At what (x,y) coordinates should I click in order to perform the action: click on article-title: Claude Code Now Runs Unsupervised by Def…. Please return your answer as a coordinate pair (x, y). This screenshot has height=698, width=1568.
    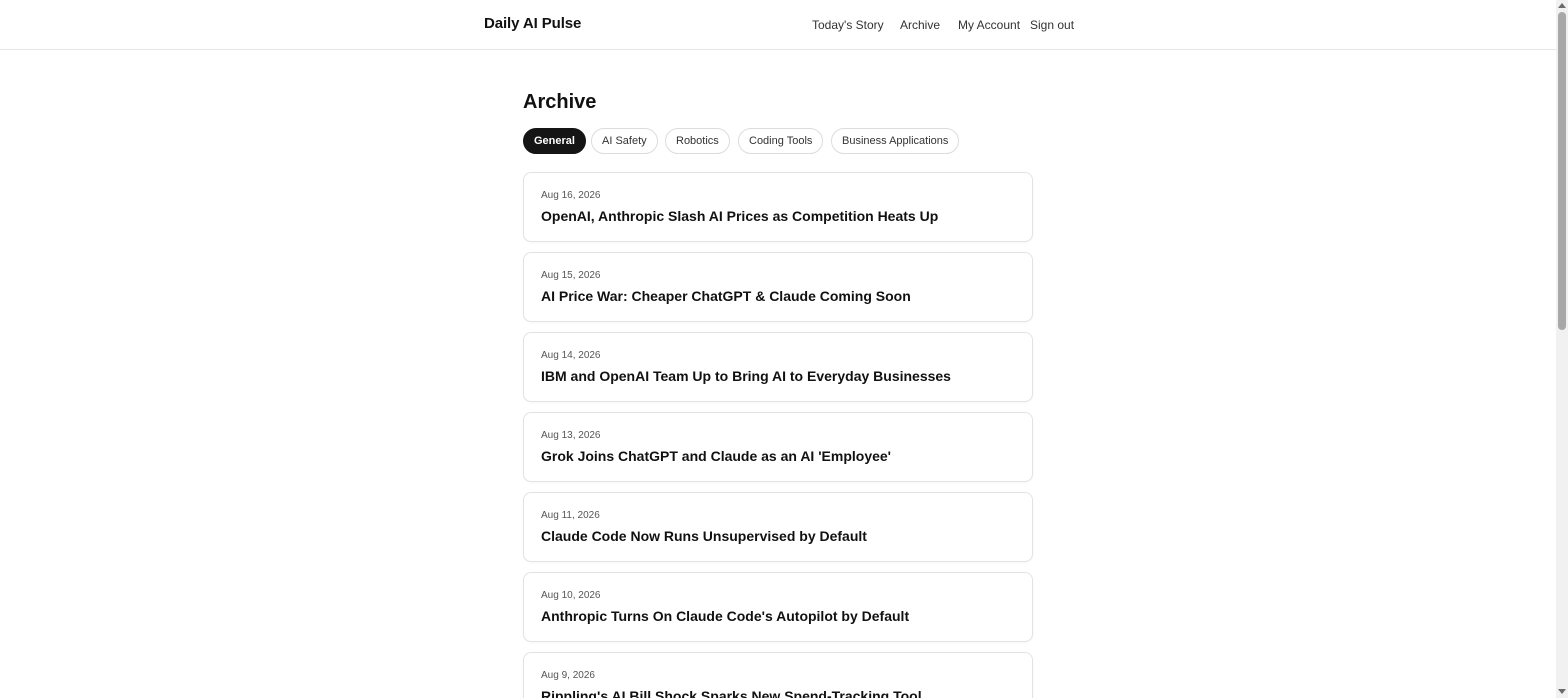
    Looking at the image, I should click on (704, 536).